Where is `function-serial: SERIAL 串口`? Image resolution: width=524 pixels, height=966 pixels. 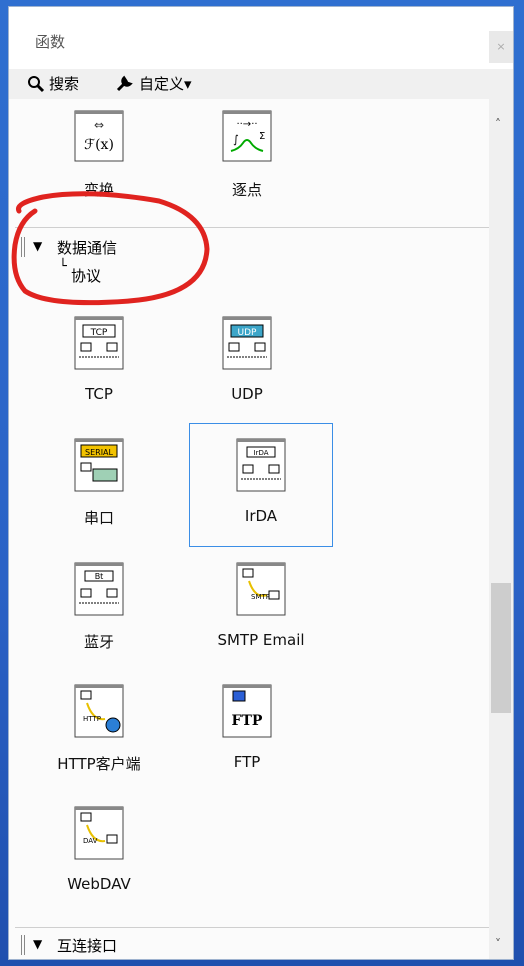
function-serial: SERIAL 串口 is located at coordinates (99, 481).